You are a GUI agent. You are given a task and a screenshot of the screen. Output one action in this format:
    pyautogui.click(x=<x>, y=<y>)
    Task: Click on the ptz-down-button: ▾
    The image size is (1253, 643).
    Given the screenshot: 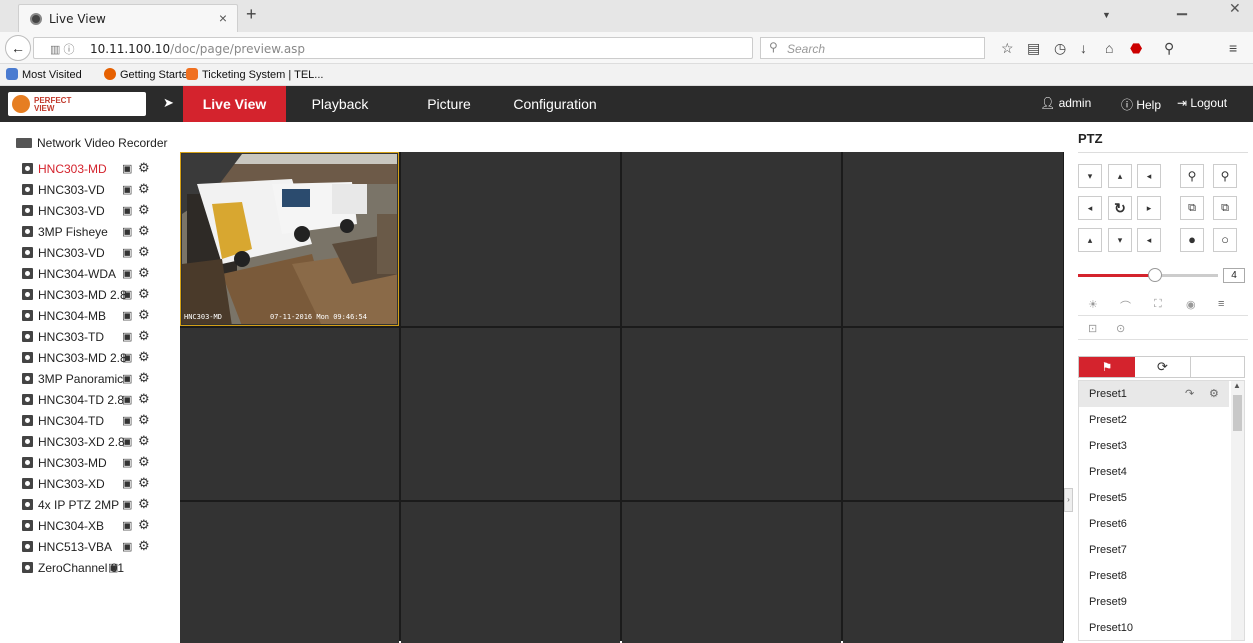 What is the action you would take?
    pyautogui.click(x=1120, y=240)
    